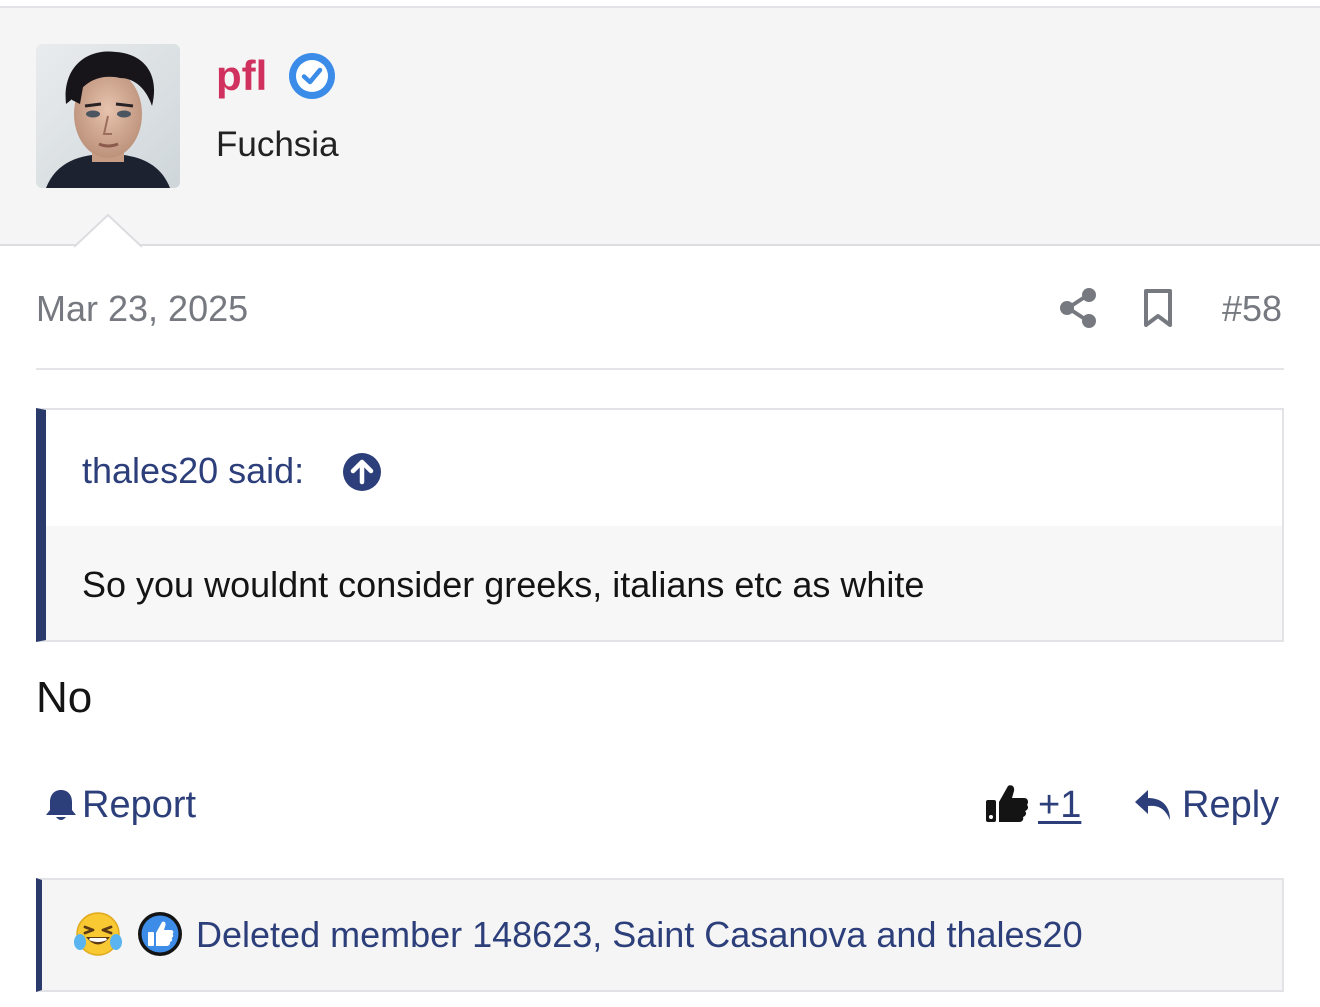 This screenshot has height=1007, width=1320. I want to click on avatar, so click(108, 116).